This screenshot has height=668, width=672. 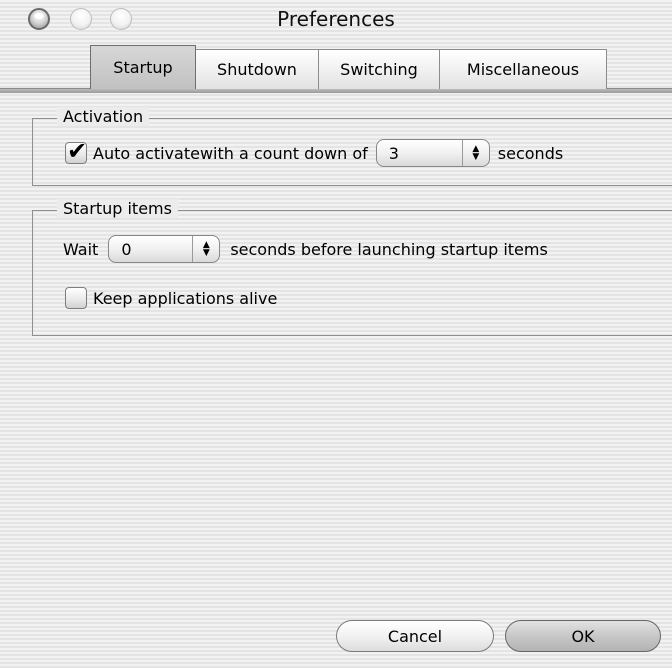 What do you see at coordinates (103, 116) in the screenshot?
I see `activation-group-title: Activation` at bounding box center [103, 116].